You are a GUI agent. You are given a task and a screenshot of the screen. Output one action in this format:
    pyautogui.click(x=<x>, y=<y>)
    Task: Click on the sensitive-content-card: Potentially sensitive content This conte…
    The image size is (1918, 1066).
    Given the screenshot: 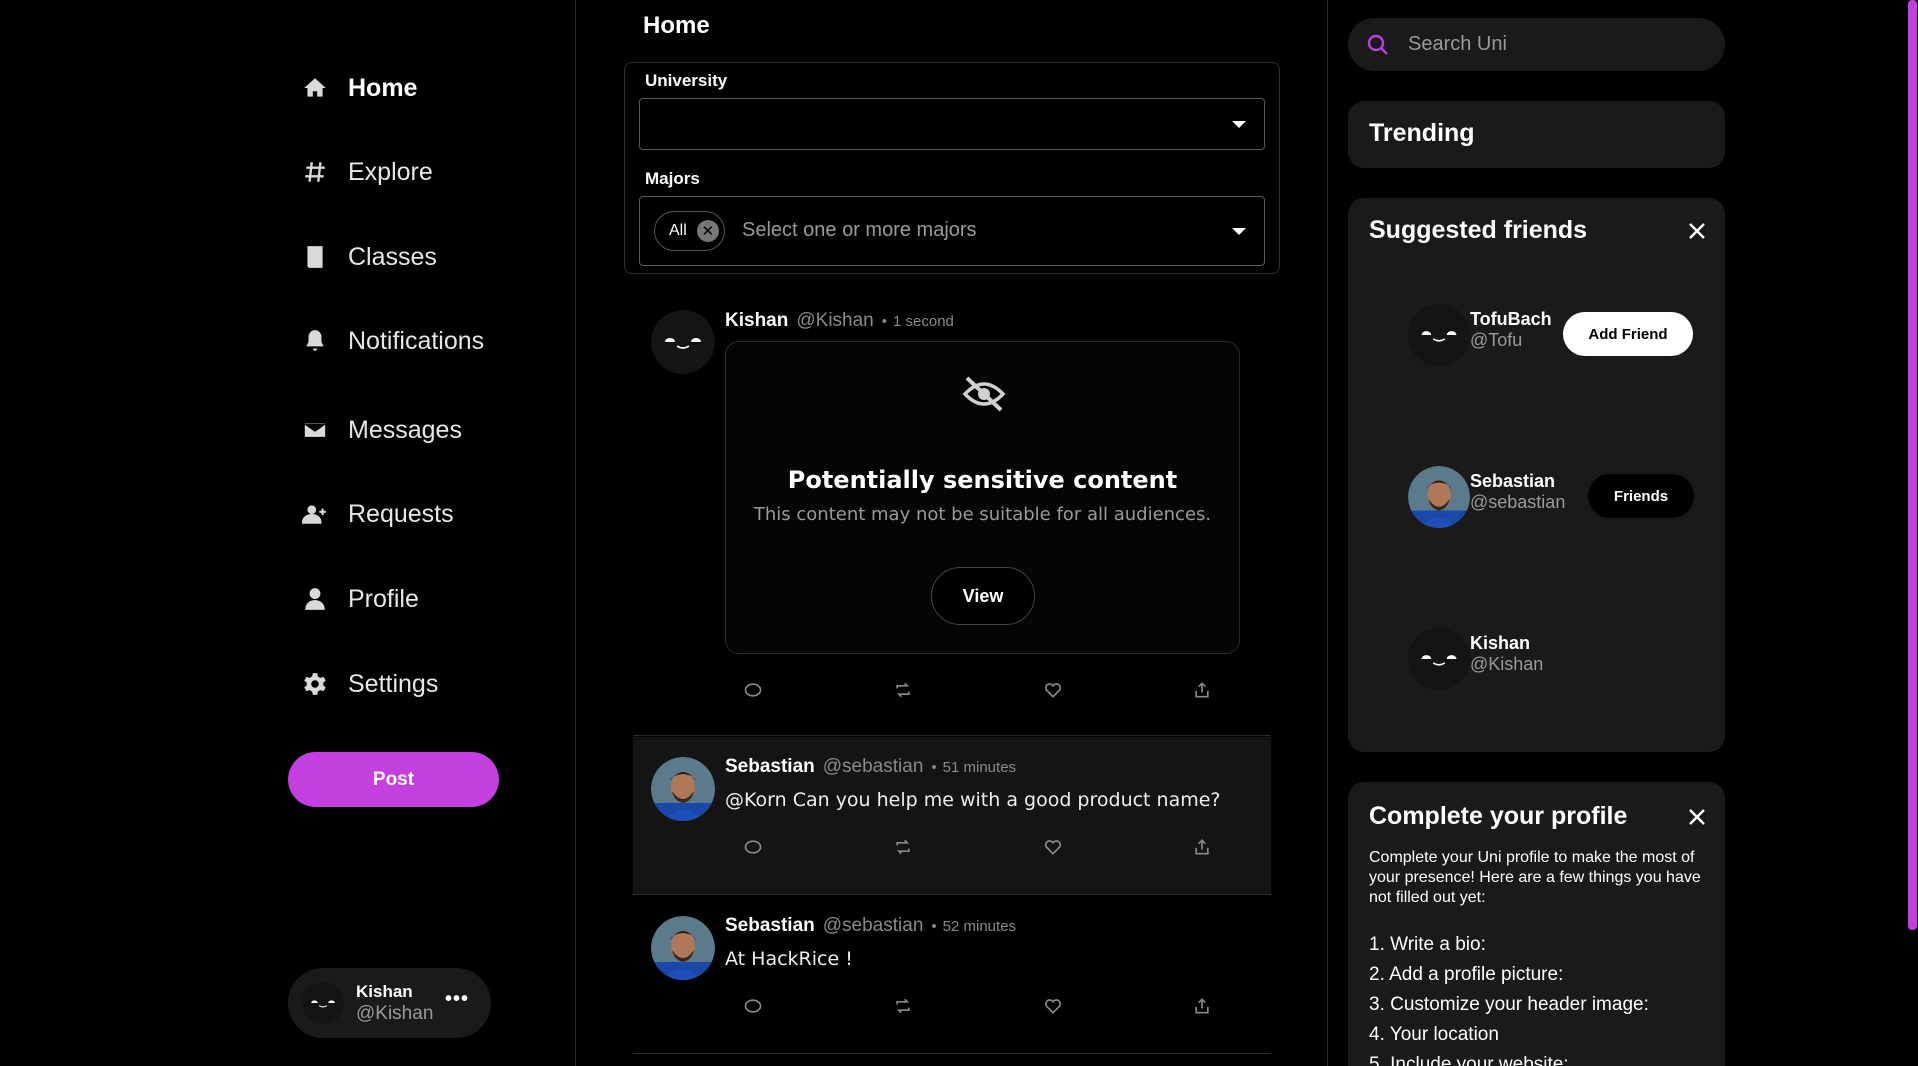 What is the action you would take?
    pyautogui.click(x=982, y=497)
    